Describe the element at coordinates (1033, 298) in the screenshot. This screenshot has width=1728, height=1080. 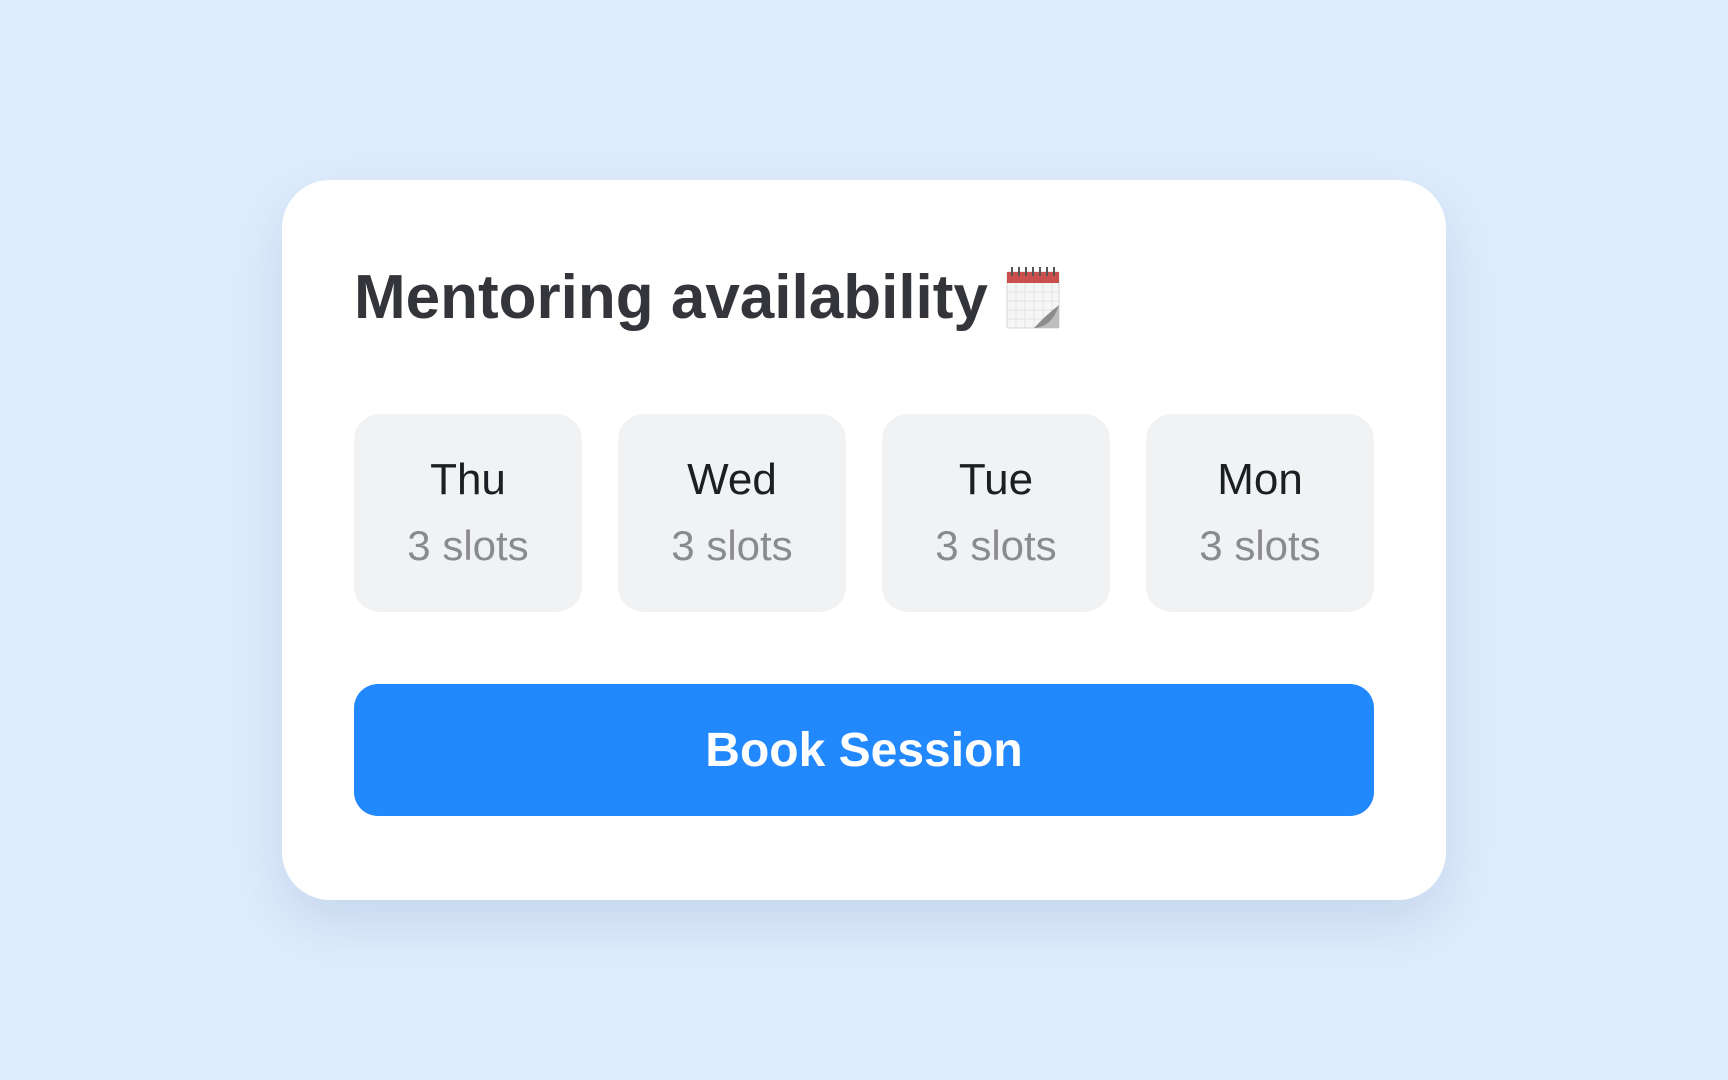
I see `calendar-icon` at that location.